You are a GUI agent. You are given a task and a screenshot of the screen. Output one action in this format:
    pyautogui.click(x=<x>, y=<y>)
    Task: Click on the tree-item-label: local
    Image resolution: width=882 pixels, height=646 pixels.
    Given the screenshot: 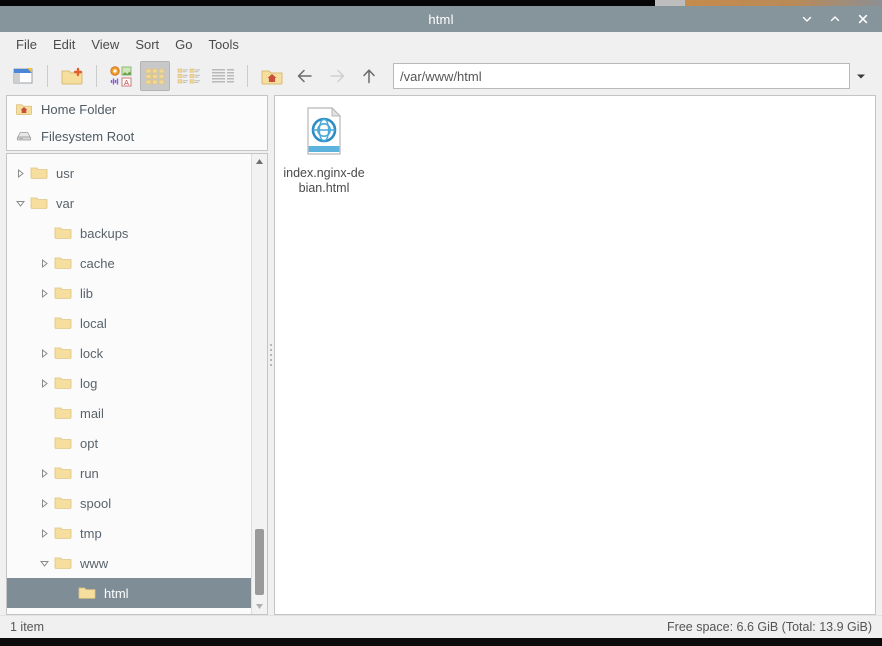 What is the action you would take?
    pyautogui.click(x=93, y=323)
    